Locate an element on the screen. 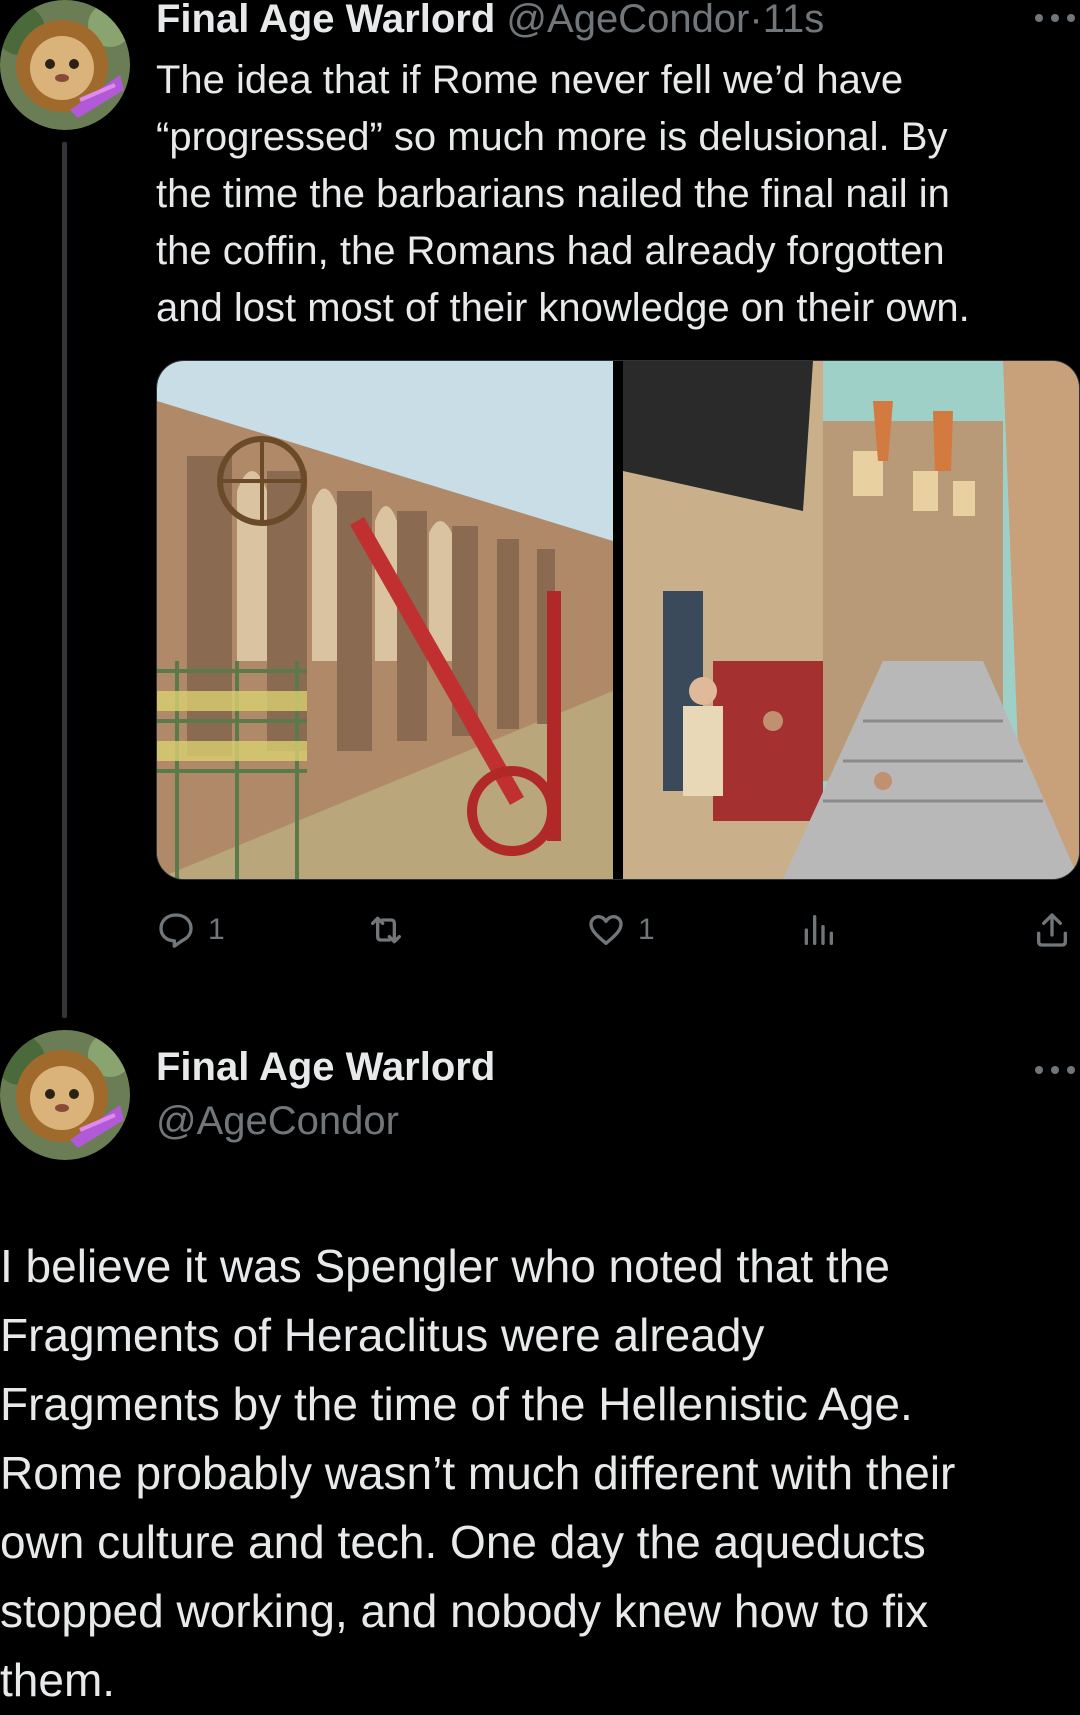 This screenshot has height=1715, width=1080. like-count: 1 is located at coordinates (646, 929).